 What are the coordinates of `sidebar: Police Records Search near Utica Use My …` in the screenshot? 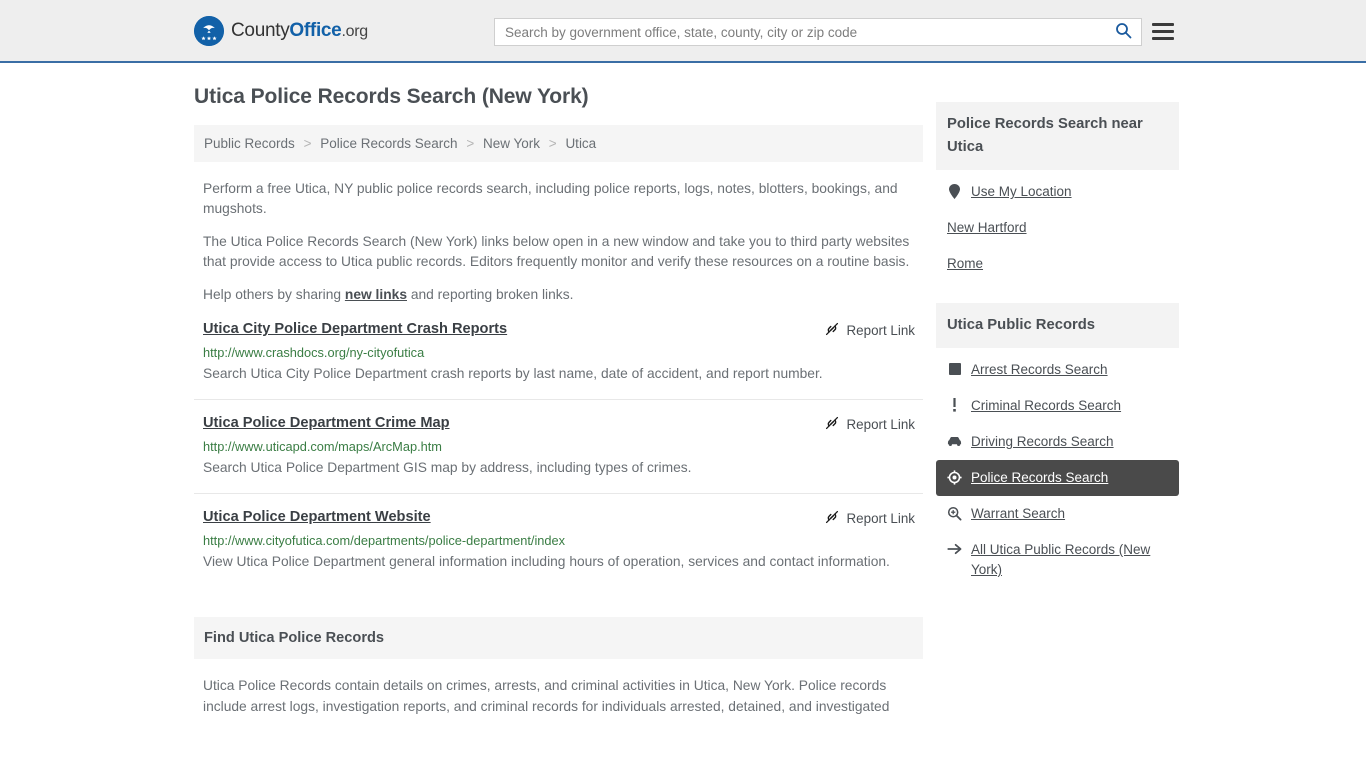 It's located at (1057, 401).